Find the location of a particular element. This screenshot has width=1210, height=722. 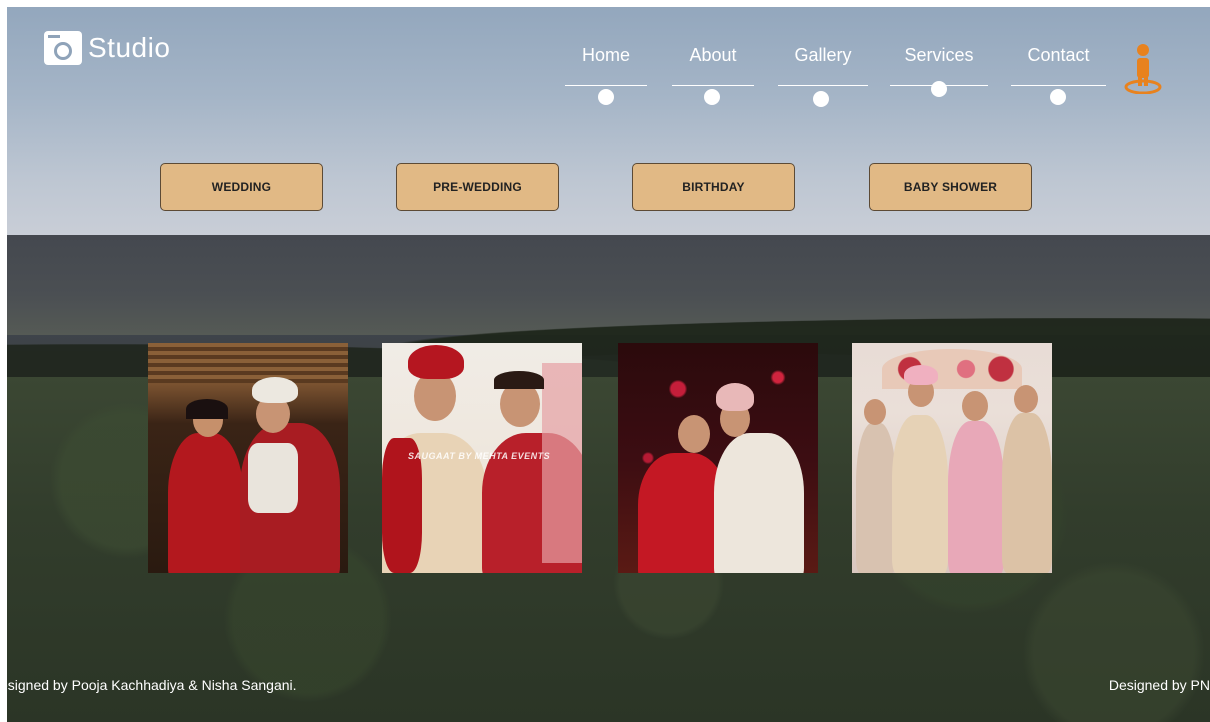

nav-item-about: About is located at coordinates (713, 75).